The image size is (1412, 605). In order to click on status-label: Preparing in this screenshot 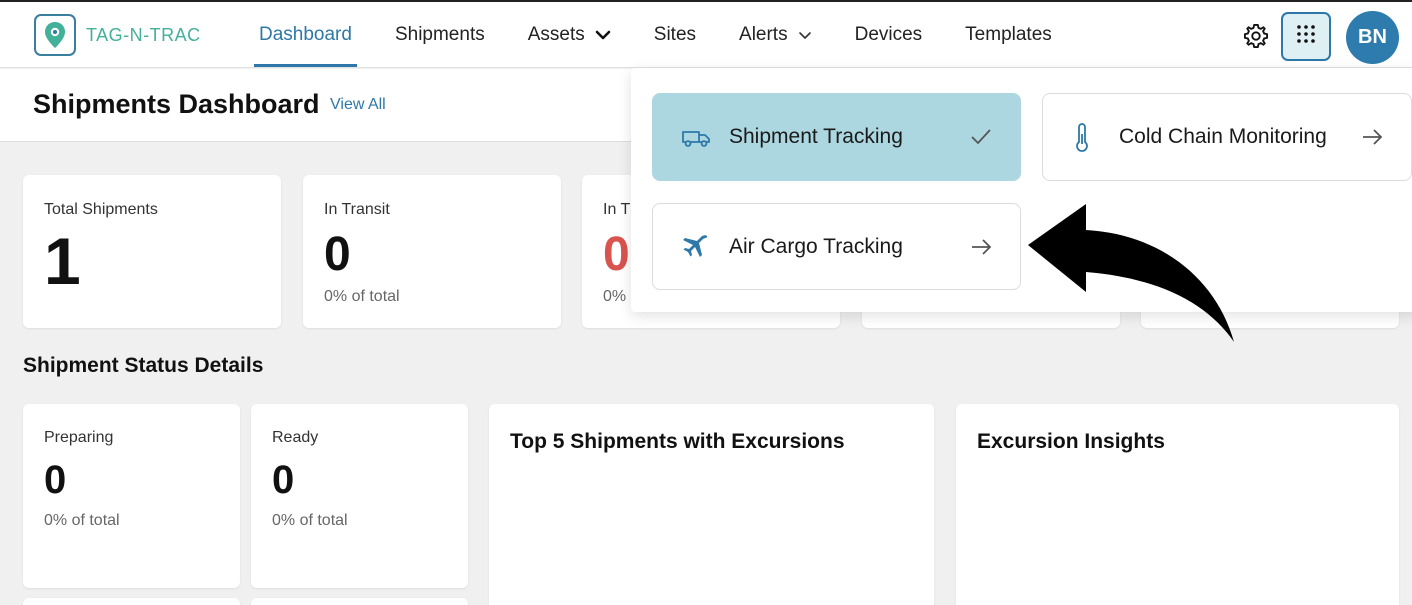, I will do `click(79, 437)`.